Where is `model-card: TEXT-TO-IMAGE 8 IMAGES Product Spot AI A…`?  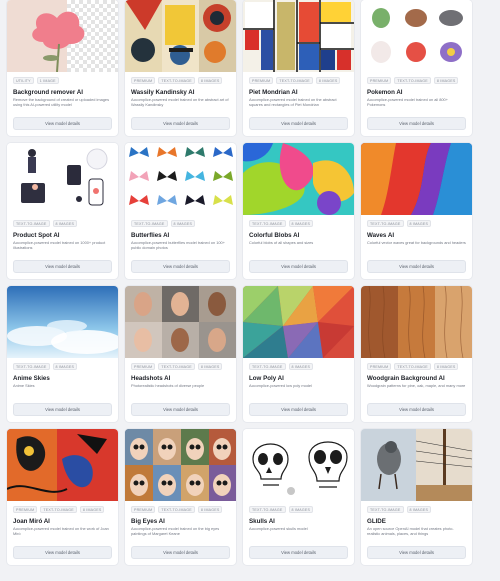 model-card: TEXT-TO-IMAGE 8 IMAGES Product Spot AI A… is located at coordinates (62, 211).